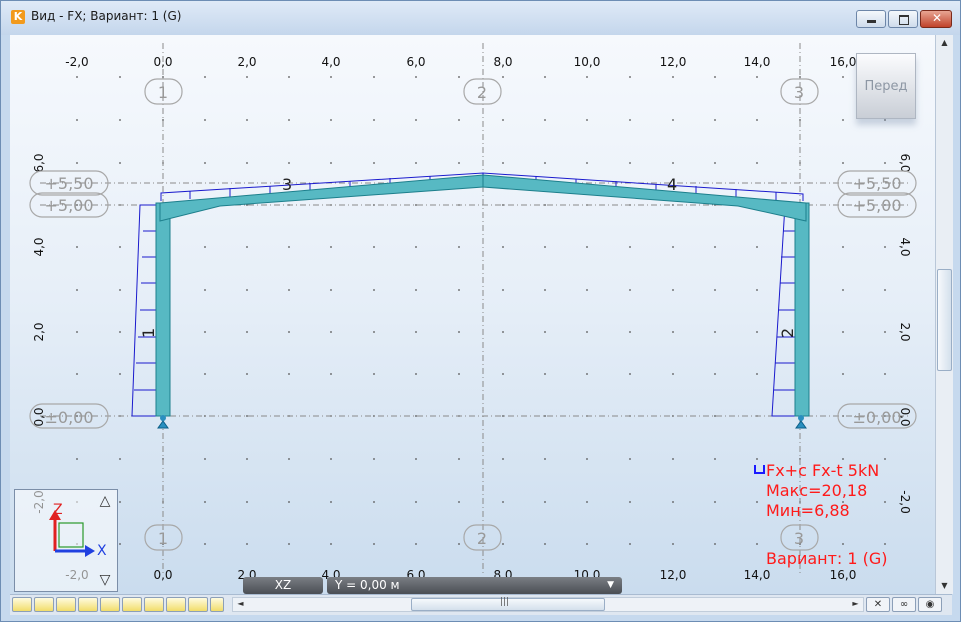  What do you see at coordinates (801, 422) in the screenshot?
I see `support-icon` at bounding box center [801, 422].